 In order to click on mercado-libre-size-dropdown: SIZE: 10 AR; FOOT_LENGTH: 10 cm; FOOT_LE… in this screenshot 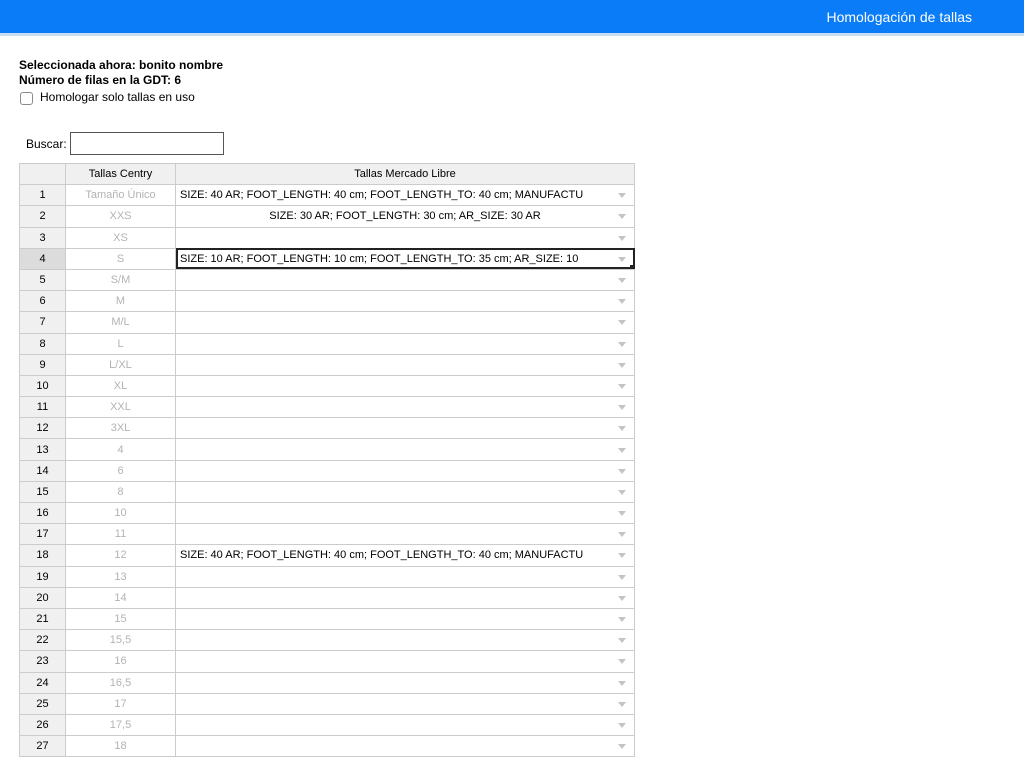, I will do `click(405, 258)`.